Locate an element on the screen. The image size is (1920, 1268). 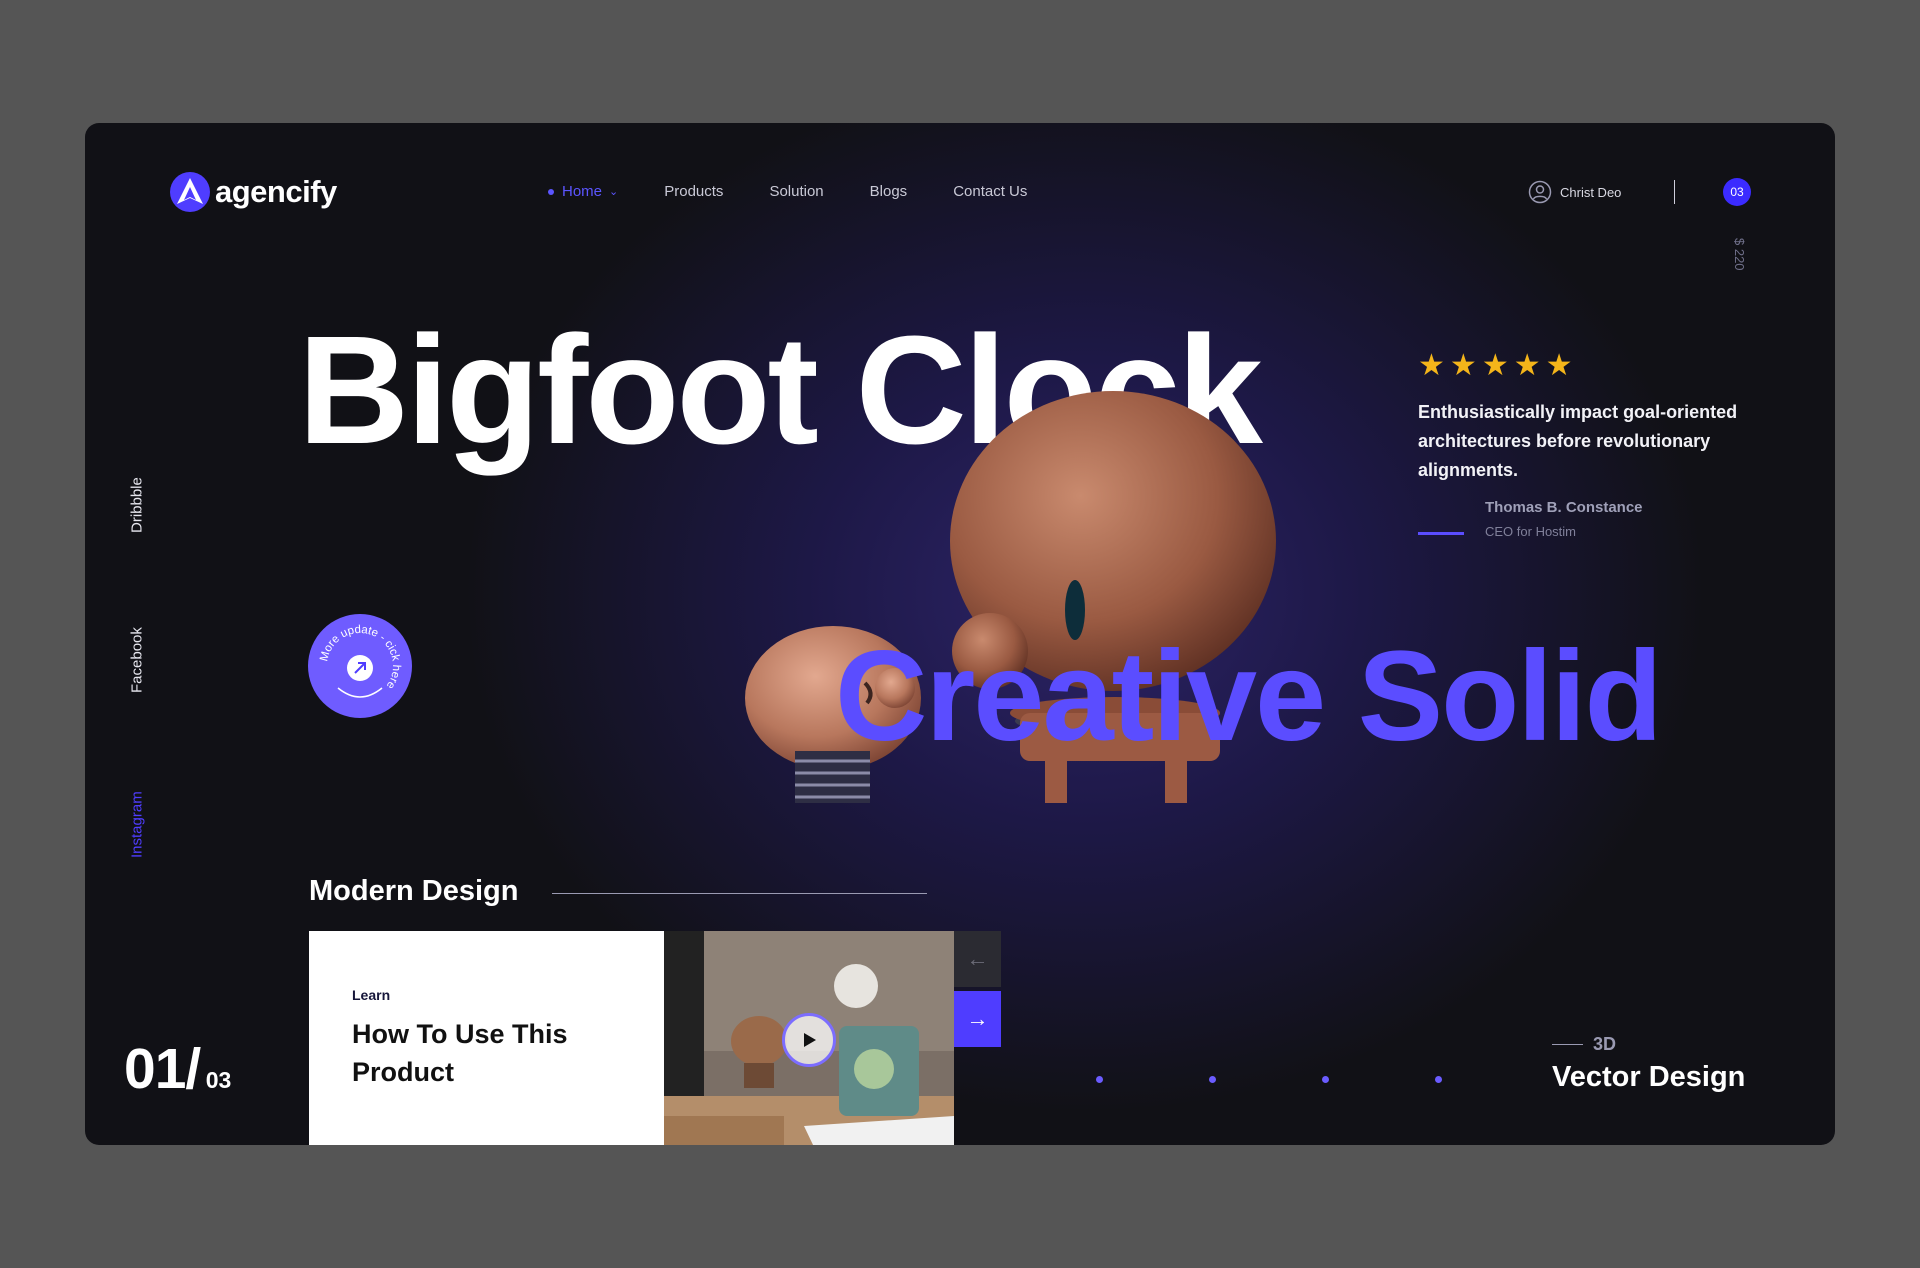
section-divider is located at coordinates (739, 893).